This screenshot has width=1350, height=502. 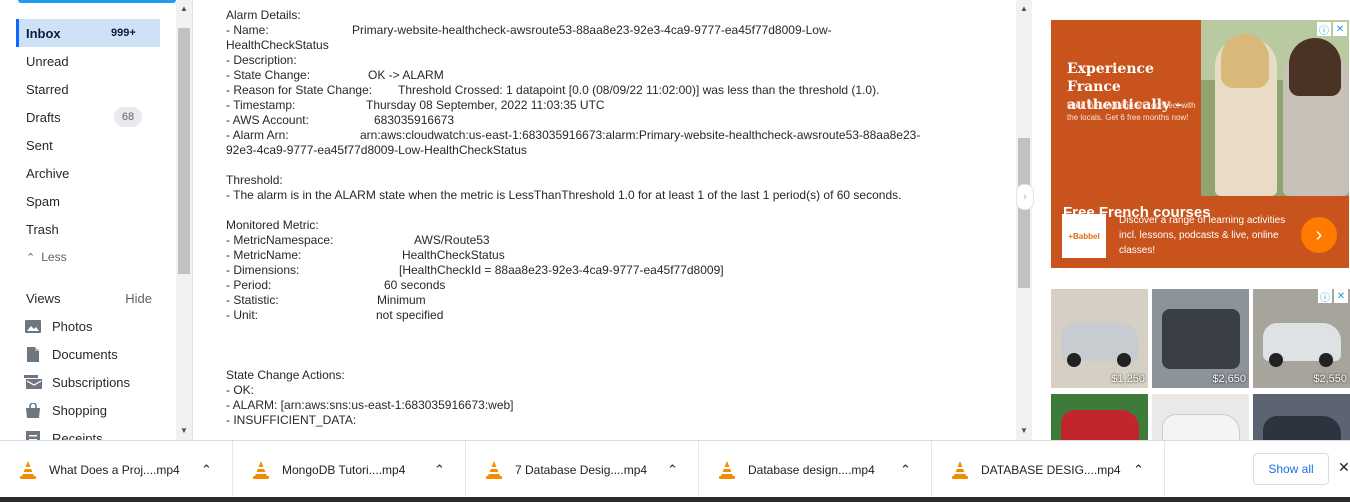 What do you see at coordinates (675, 499) in the screenshot?
I see `taskbar-edge` at bounding box center [675, 499].